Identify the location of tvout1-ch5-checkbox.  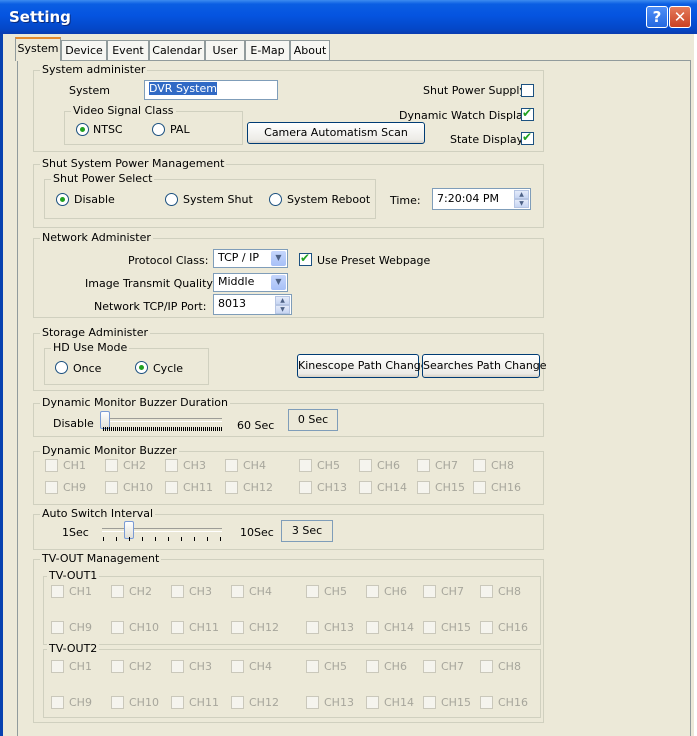
(312, 591).